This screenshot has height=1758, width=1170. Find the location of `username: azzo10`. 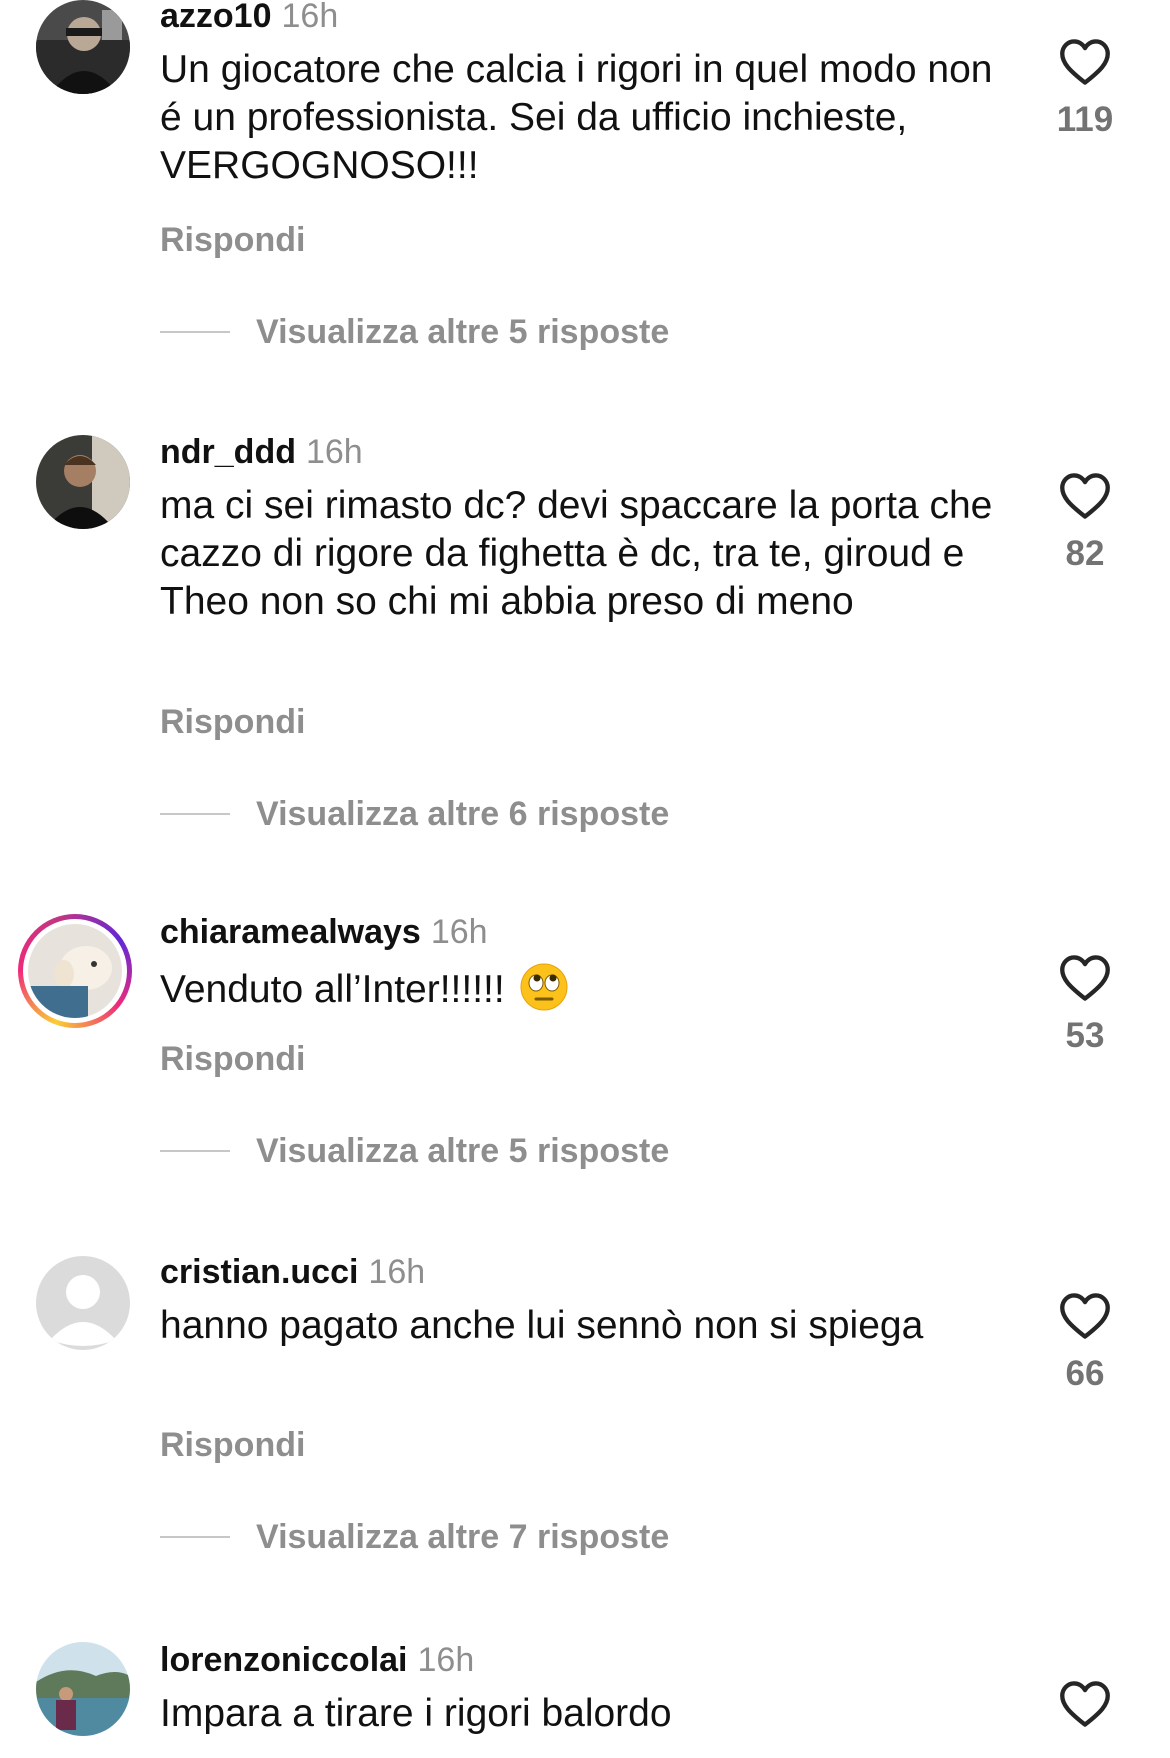

username: azzo10 is located at coordinates (216, 17).